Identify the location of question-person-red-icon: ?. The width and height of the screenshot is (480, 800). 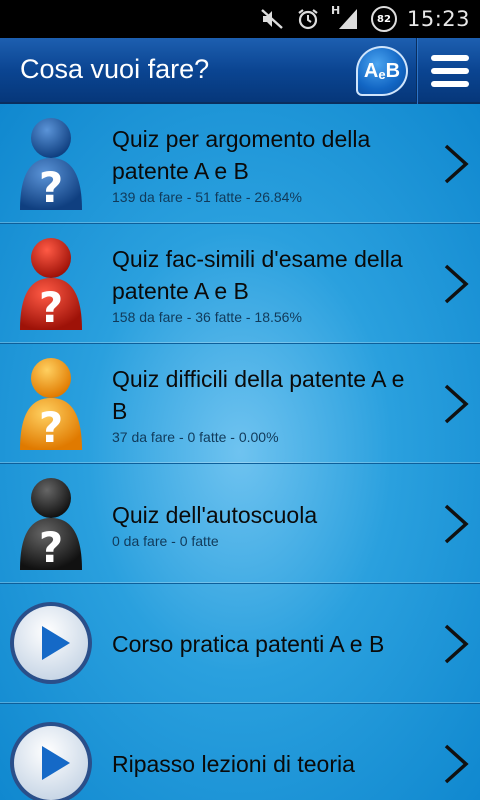
(51, 285).